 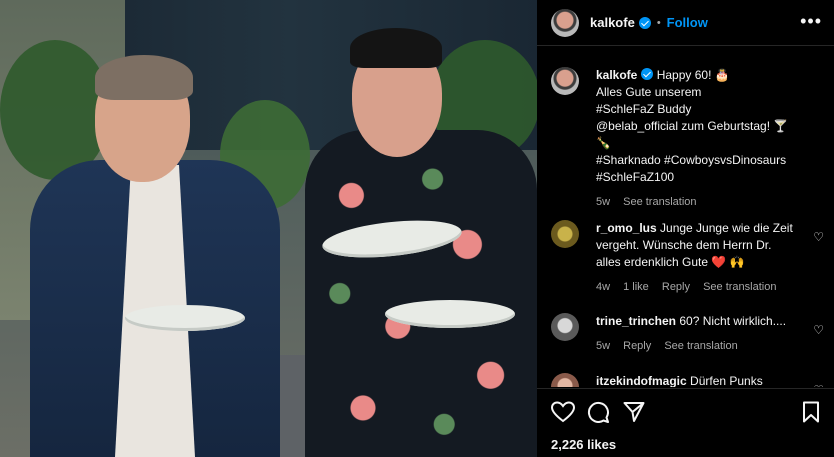 I want to click on photo-plant, so click(x=55, y=110).